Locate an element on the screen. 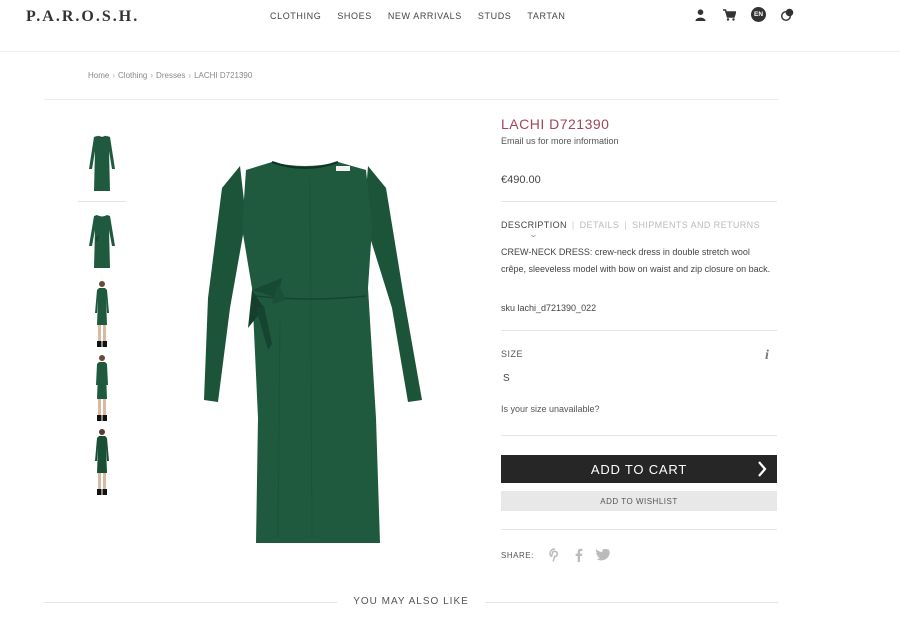 The width and height of the screenshot is (900, 618). recommendations-heading-text: YOU MAY ALSO LIKE is located at coordinates (411, 601).